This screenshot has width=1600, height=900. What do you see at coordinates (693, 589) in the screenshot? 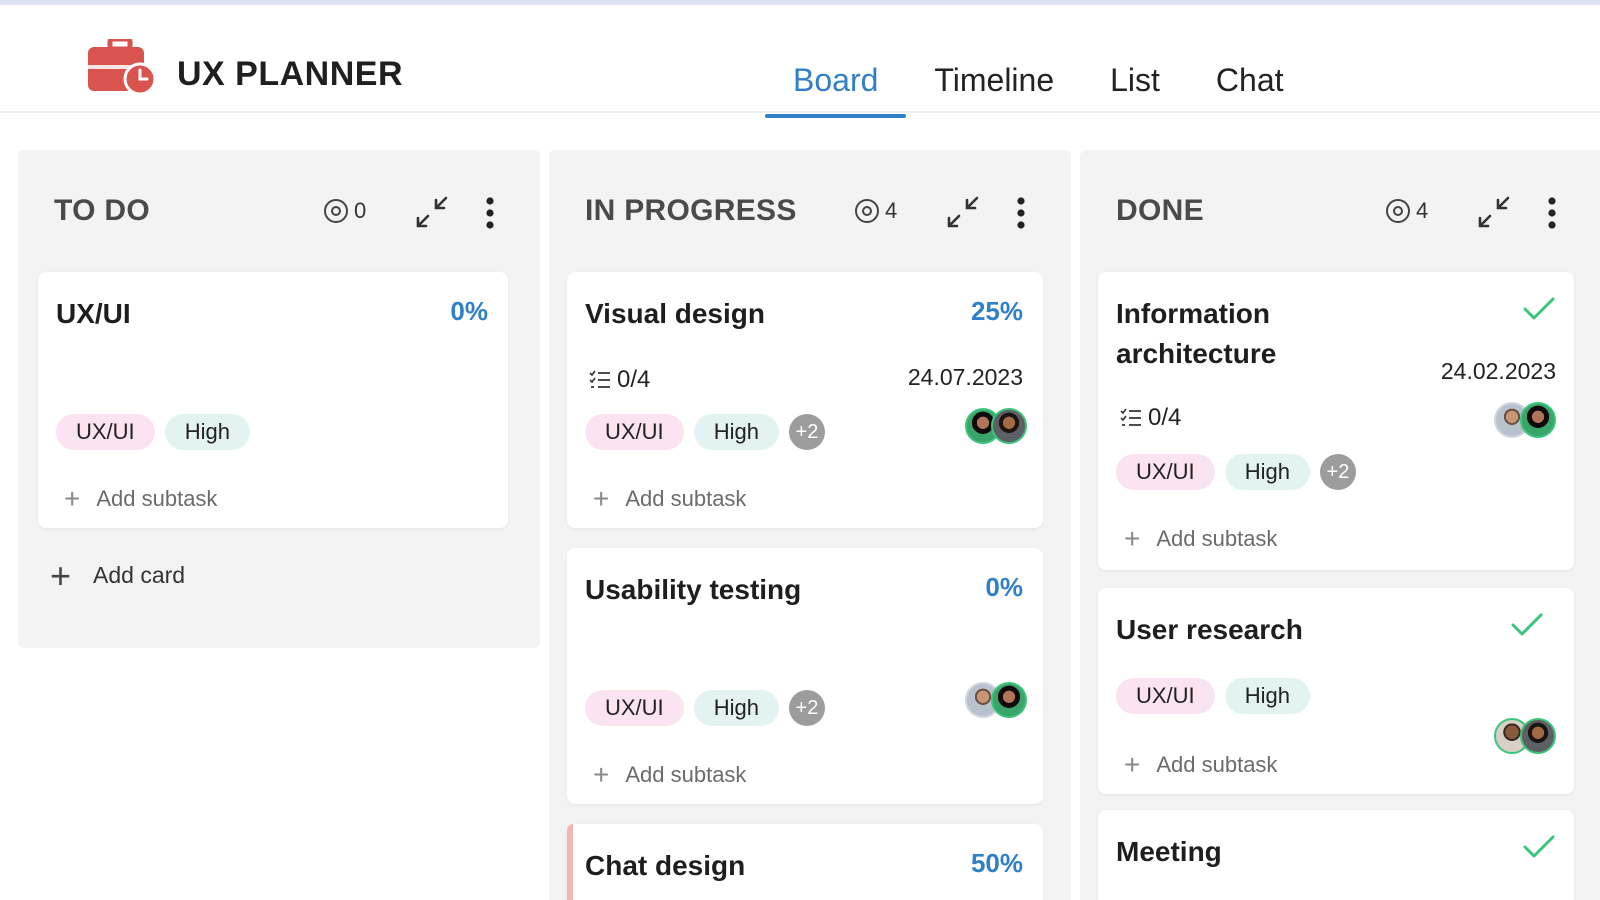
I see `card-title: Usability testing` at bounding box center [693, 589].